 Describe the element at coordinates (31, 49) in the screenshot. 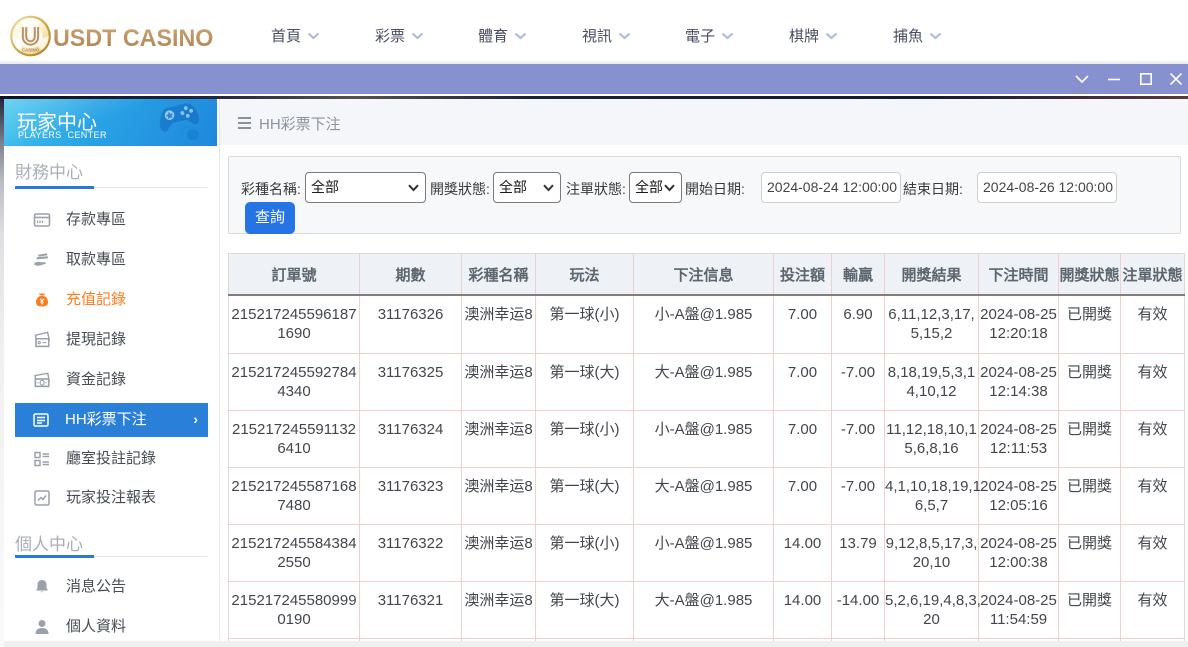

I see `svg-text: CASINO` at that location.